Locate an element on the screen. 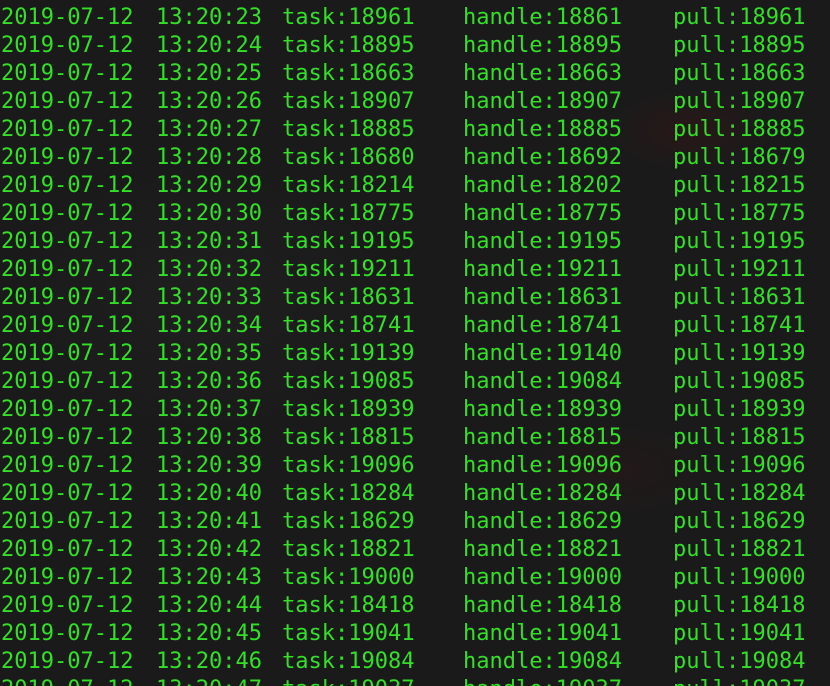 The height and width of the screenshot is (686, 830). log-task: task:18885 is located at coordinates (348, 129).